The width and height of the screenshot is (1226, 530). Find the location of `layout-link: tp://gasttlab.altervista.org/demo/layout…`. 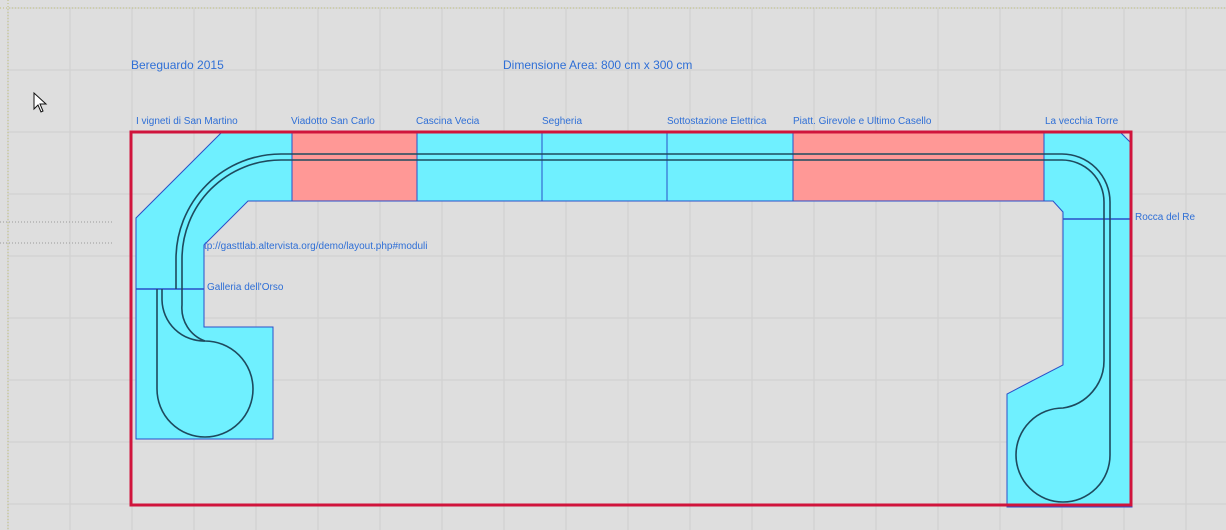

layout-link: tp://gasttlab.altervista.org/demo/layout… is located at coordinates (315, 246).